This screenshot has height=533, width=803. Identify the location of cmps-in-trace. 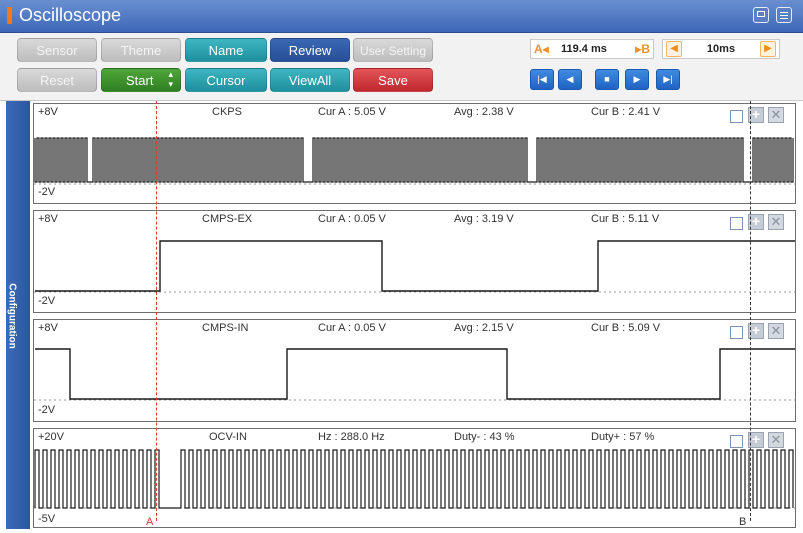
(415, 374).